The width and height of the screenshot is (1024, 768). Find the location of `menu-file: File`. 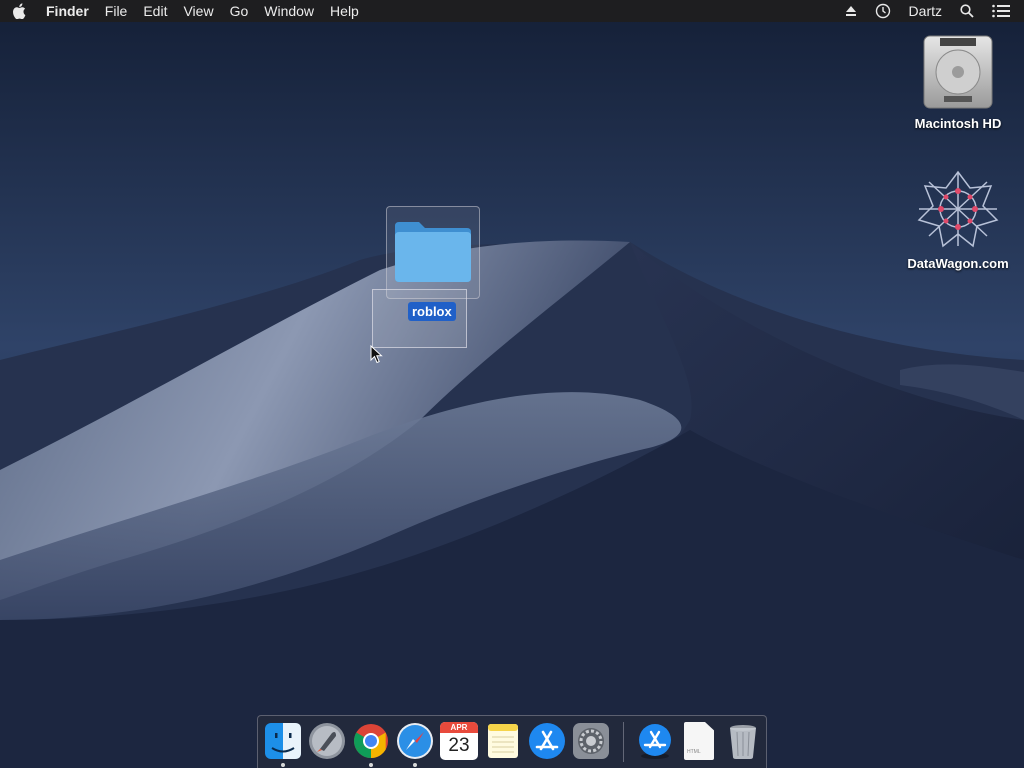

menu-file: File is located at coordinates (116, 11).